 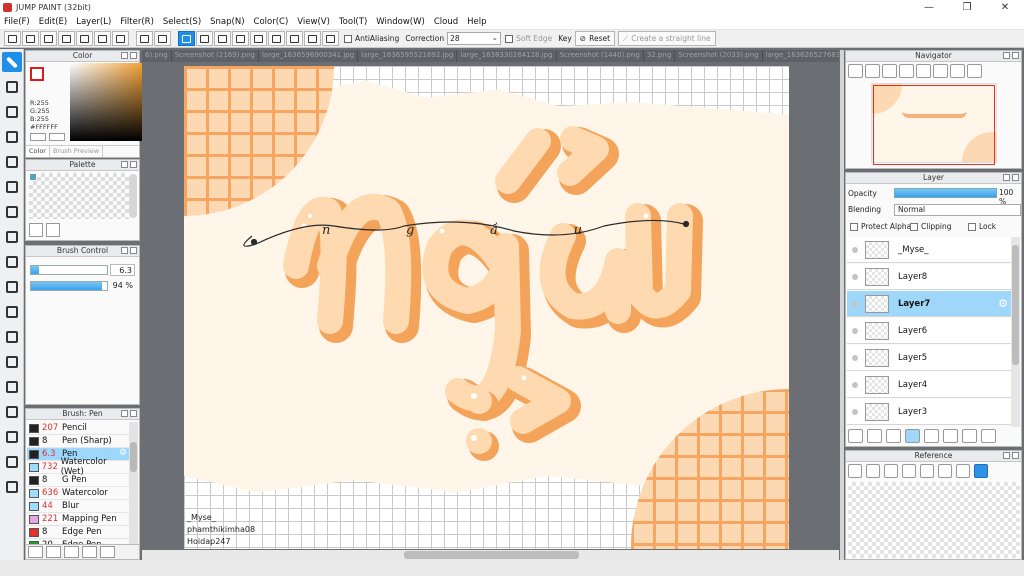 What do you see at coordinates (945, 193) in the screenshot?
I see `layer-opacity-slider` at bounding box center [945, 193].